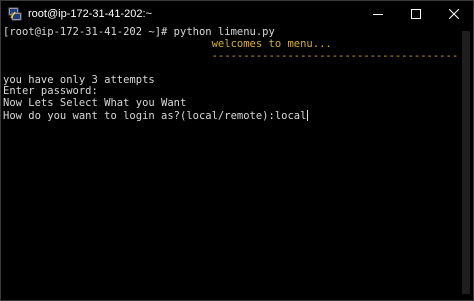 The height and width of the screenshot is (301, 474). Describe the element at coordinates (90, 13) in the screenshot. I see `window-title: root@ip-172-31-41-202:~` at that location.